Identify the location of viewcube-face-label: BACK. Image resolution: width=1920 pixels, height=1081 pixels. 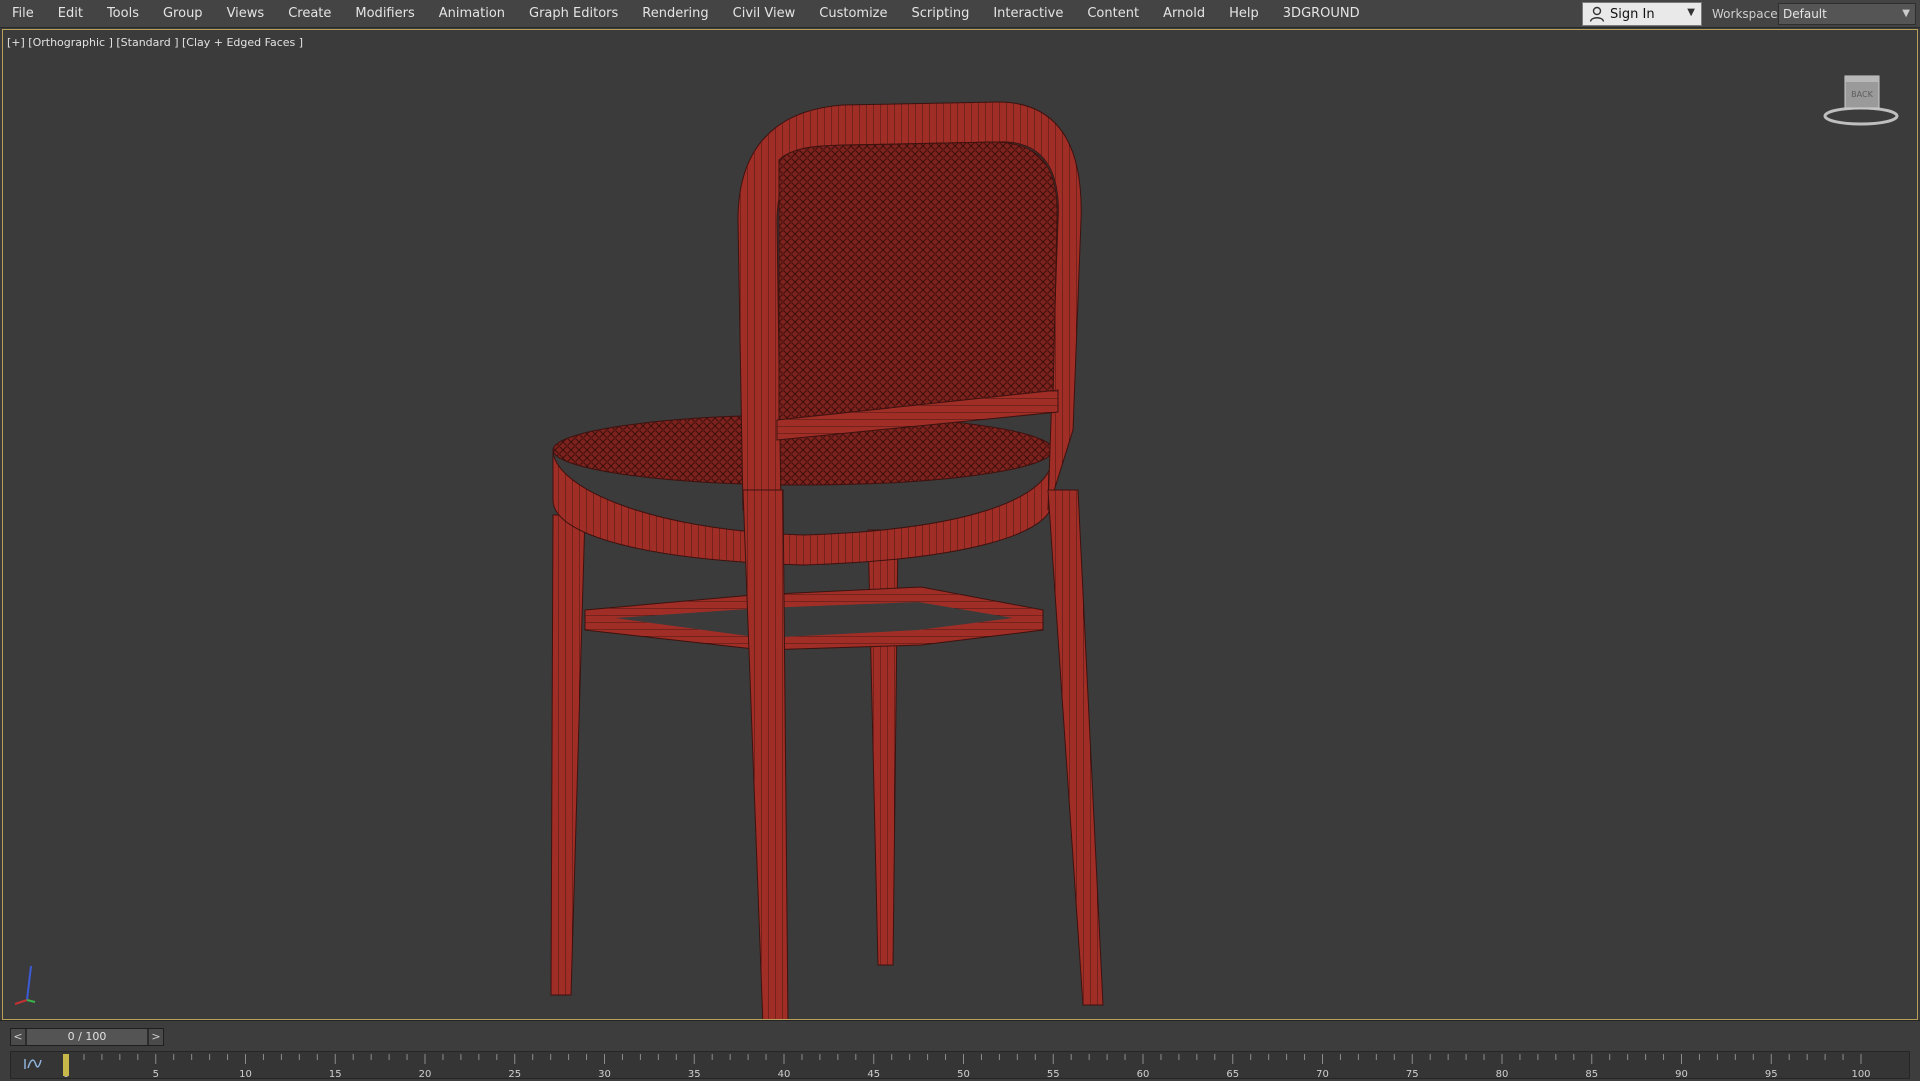
(1862, 94).